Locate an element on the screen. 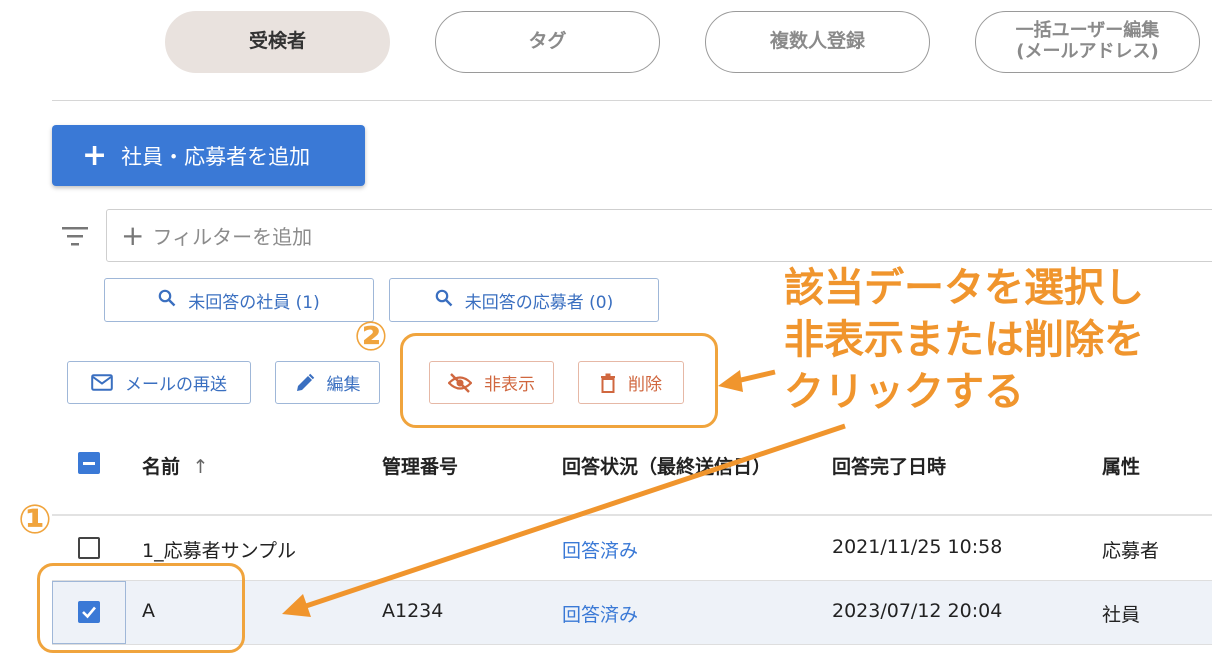 The height and width of the screenshot is (658, 1212). arrow-to-checkbox is located at coordinates (572, 517).